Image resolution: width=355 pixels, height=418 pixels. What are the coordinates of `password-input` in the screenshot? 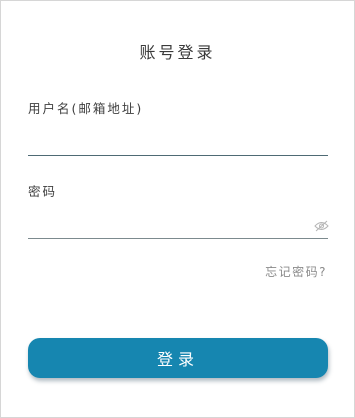 It's located at (166, 224).